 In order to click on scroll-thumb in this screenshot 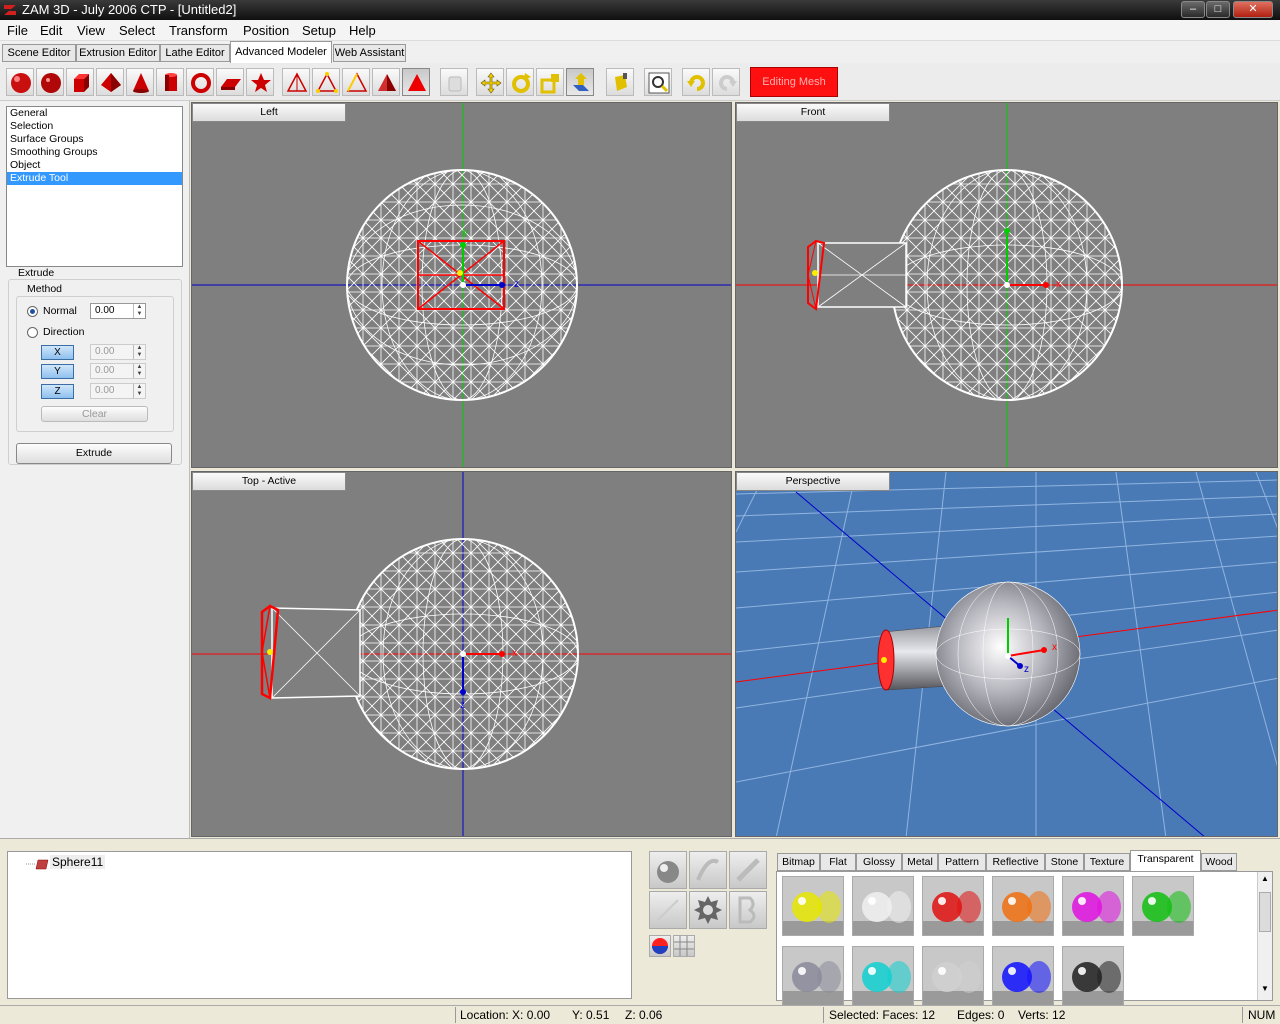, I will do `click(1265, 912)`.